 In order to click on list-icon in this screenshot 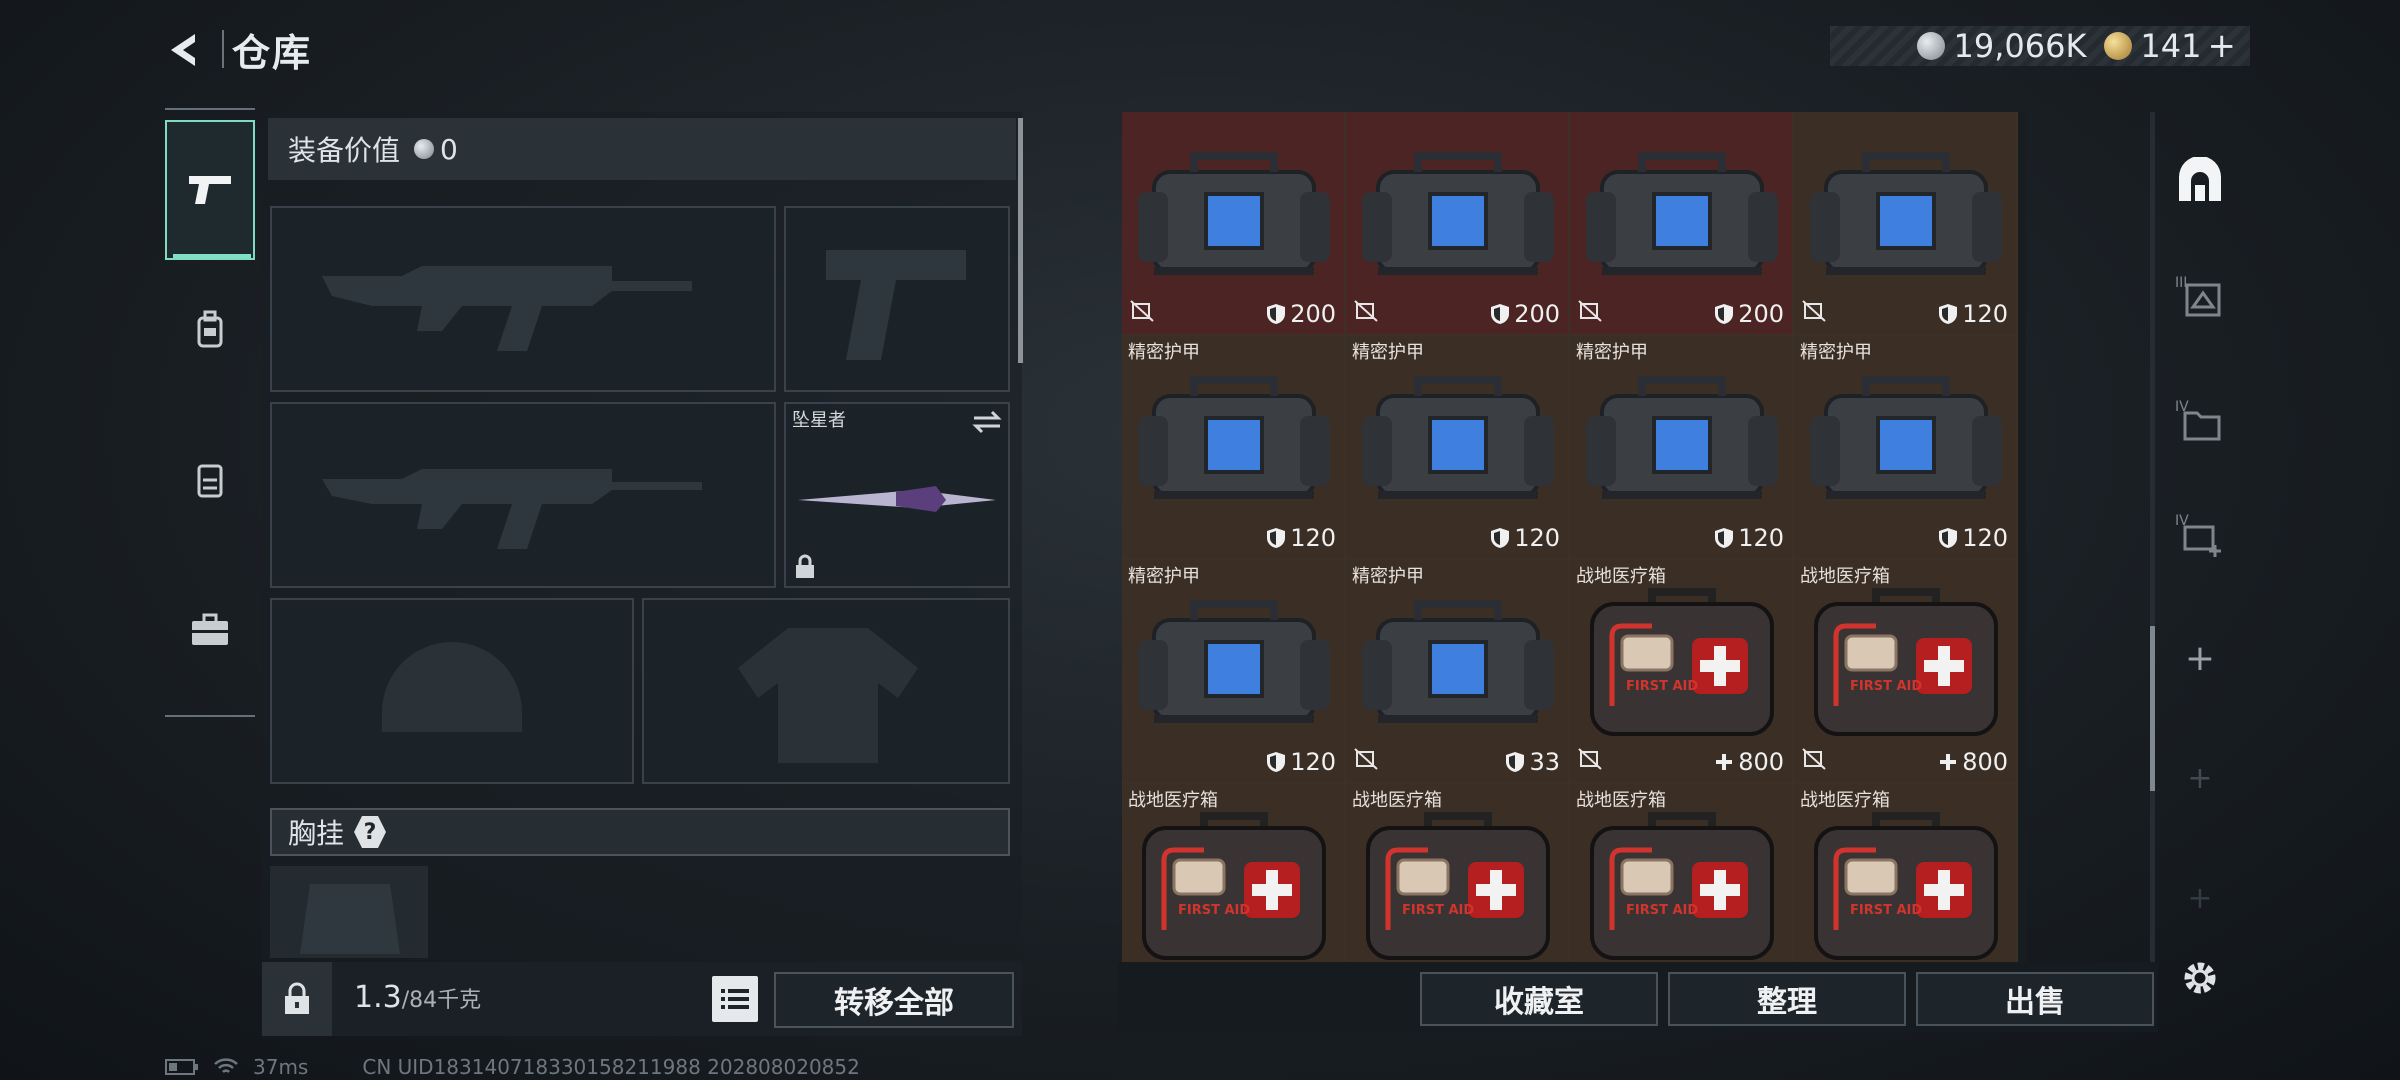, I will do `click(735, 999)`.